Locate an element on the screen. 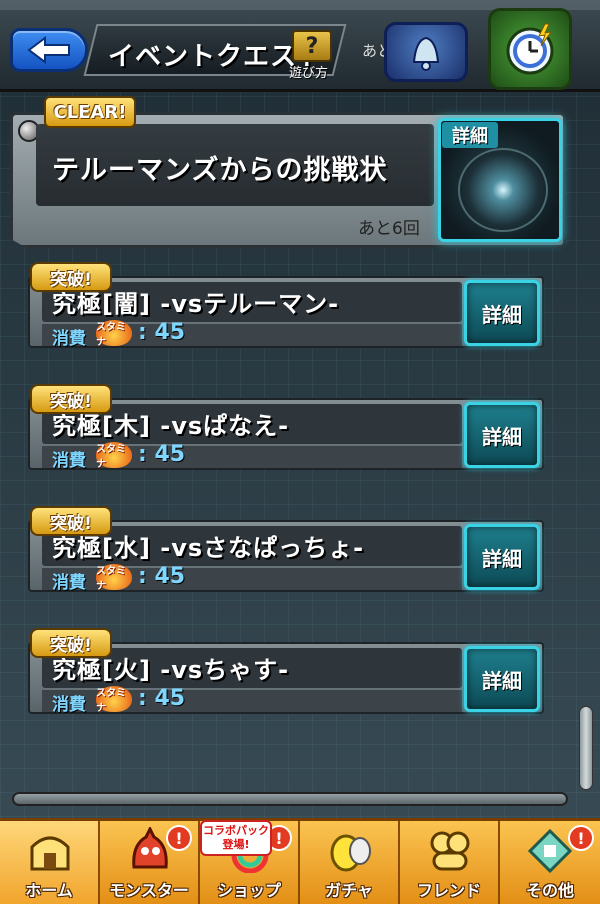 This screenshot has width=600, height=904. arrow-left-icon is located at coordinates (48, 50).